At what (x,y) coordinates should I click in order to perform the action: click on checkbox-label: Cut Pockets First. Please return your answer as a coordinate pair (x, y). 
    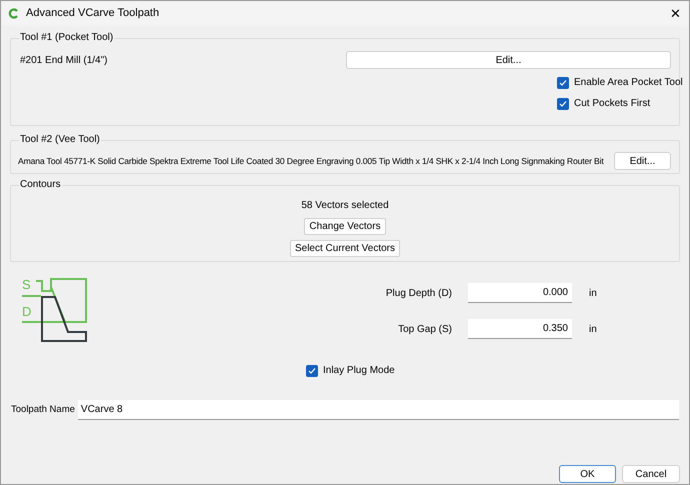
    Looking at the image, I should click on (612, 104).